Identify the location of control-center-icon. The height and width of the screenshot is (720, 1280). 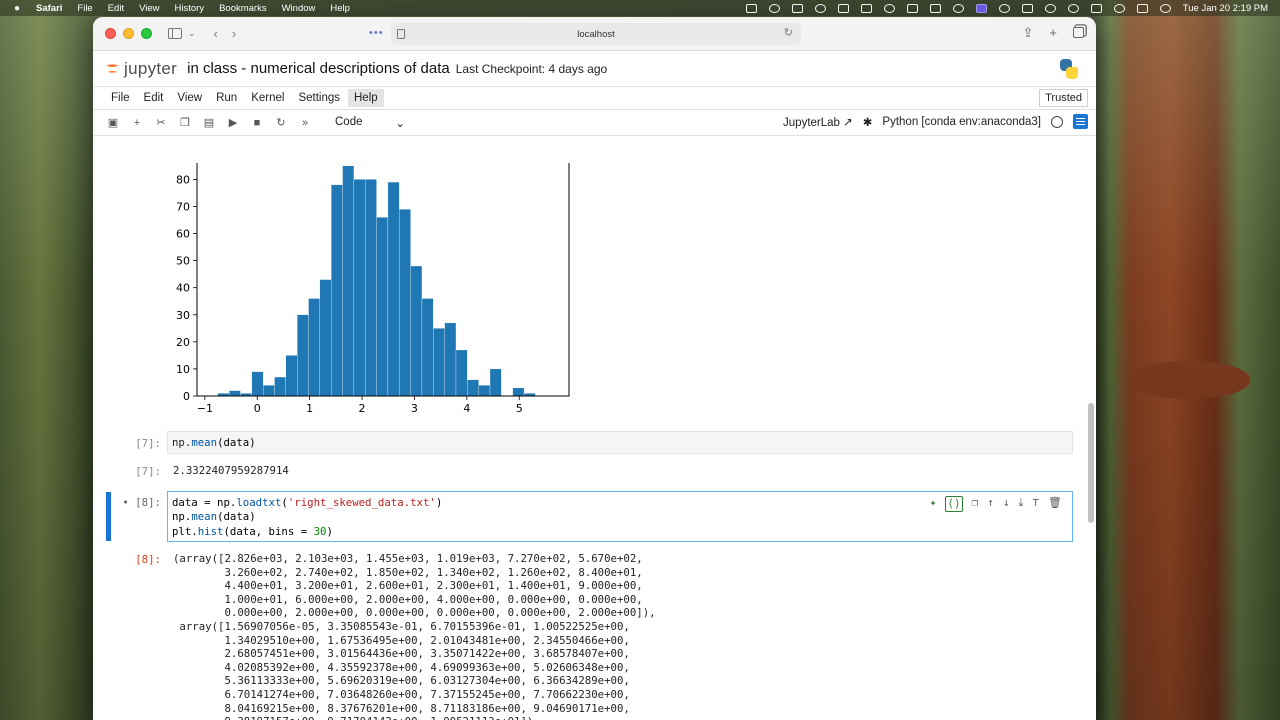
(1142, 8).